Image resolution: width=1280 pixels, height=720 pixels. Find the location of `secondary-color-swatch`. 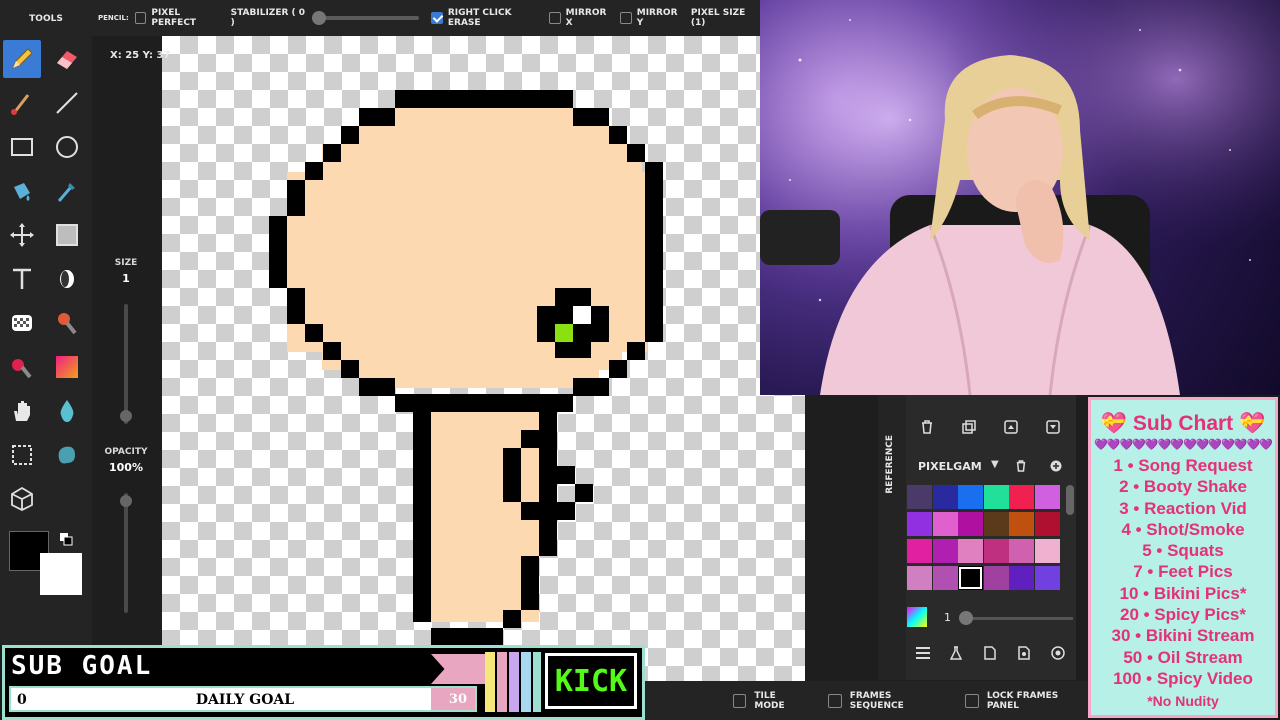

secondary-color-swatch is located at coordinates (61, 574).